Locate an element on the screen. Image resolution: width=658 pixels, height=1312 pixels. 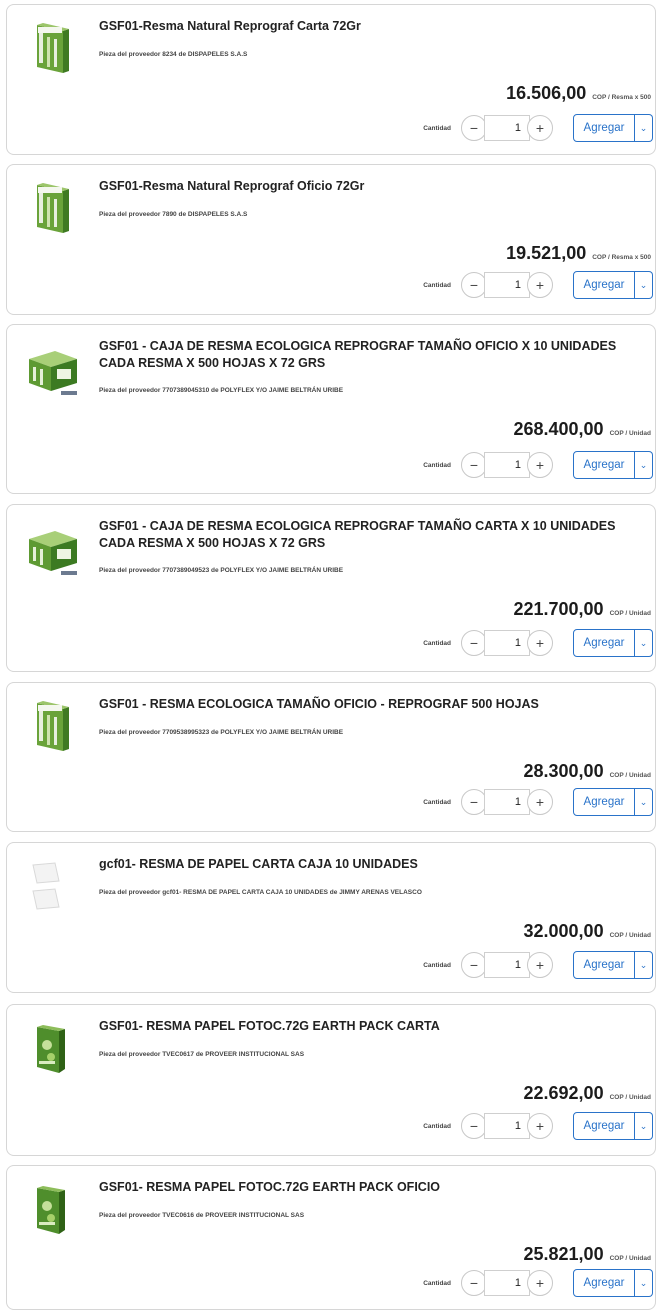
product-price: 221.700,00 is located at coordinates (558, 609).